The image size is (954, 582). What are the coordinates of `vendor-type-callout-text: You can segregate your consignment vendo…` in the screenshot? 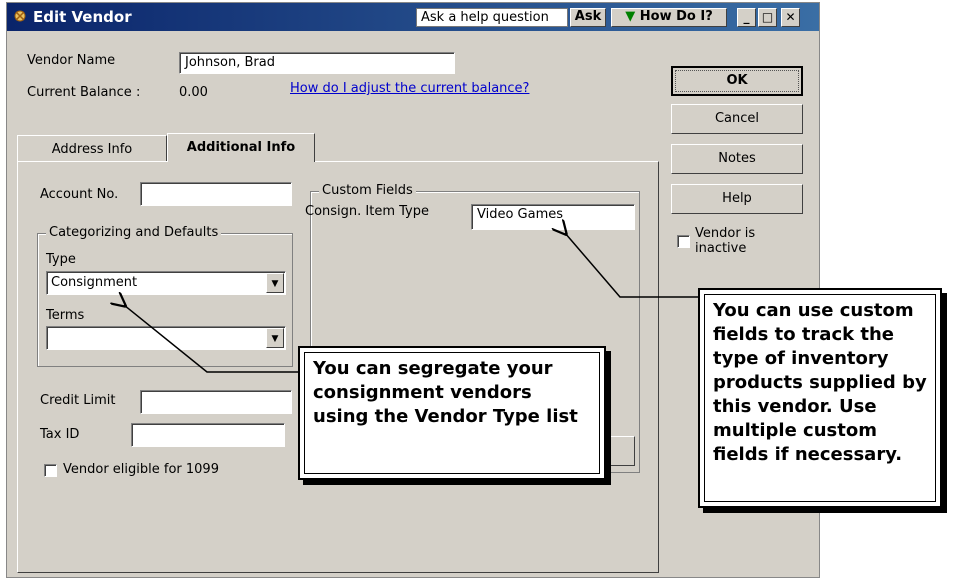 It's located at (452, 413).